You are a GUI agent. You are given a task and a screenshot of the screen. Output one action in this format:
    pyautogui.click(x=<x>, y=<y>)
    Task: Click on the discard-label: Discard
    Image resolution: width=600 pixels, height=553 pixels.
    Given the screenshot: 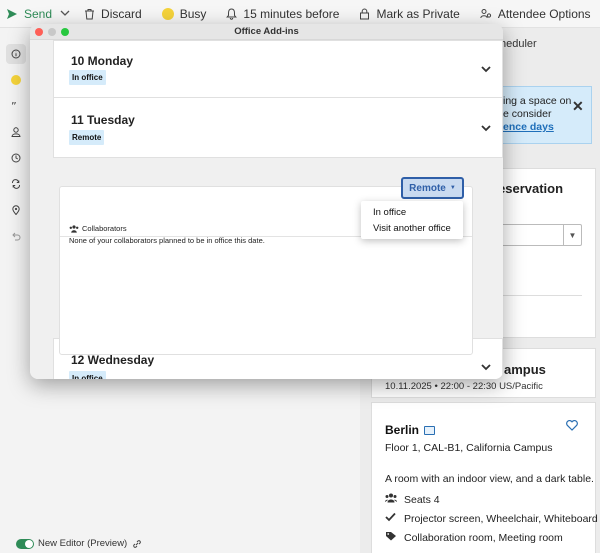 What is the action you would take?
    pyautogui.click(x=121, y=13)
    